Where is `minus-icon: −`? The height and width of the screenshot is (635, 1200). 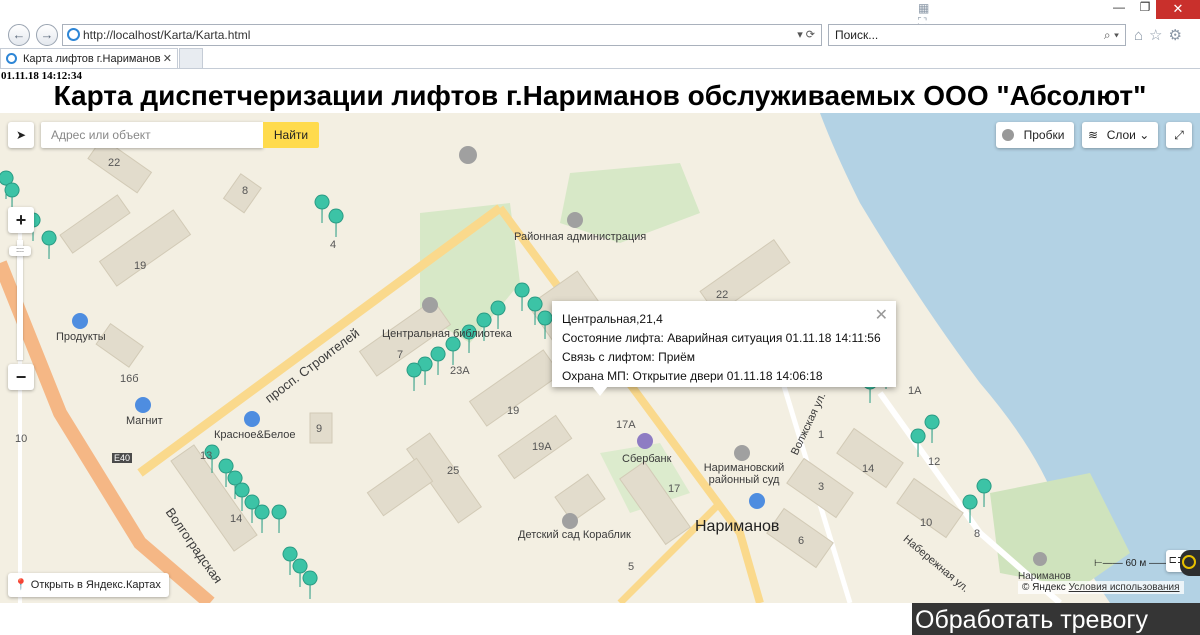
minus-icon: − is located at coordinates (21, 377).